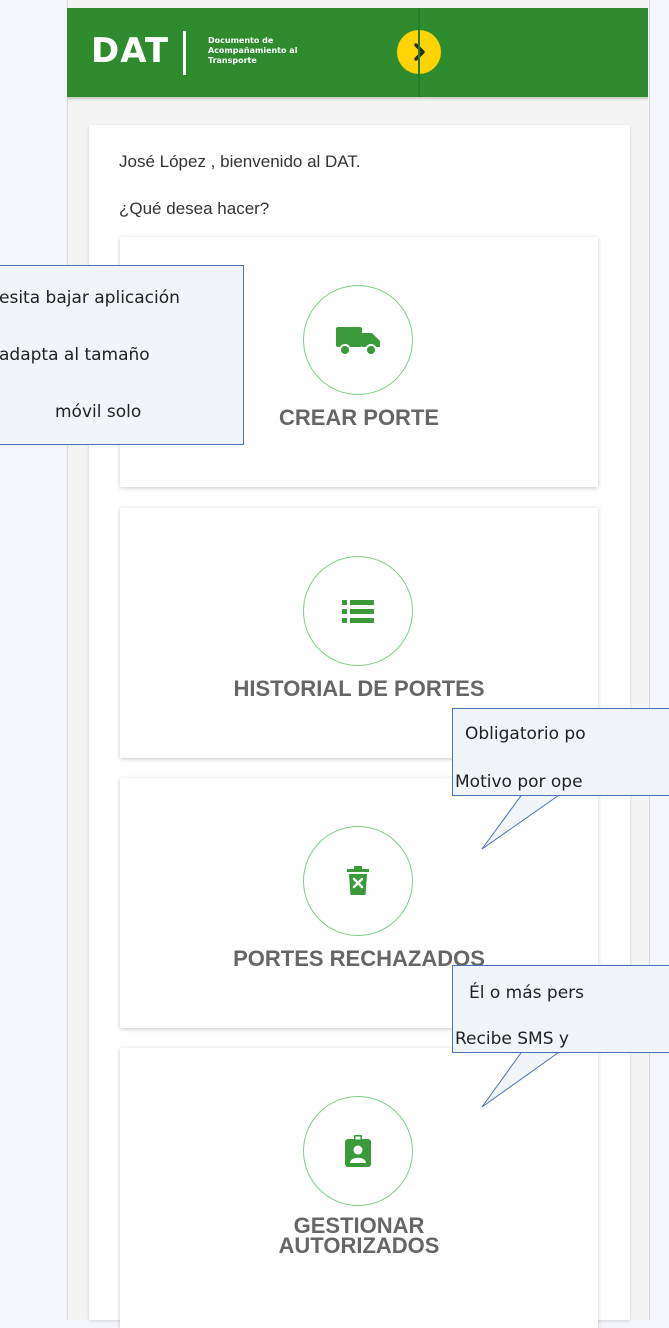 The width and height of the screenshot is (669, 1328). What do you see at coordinates (527, 993) in the screenshot?
I see `annotation-line: Él o más pers` at bounding box center [527, 993].